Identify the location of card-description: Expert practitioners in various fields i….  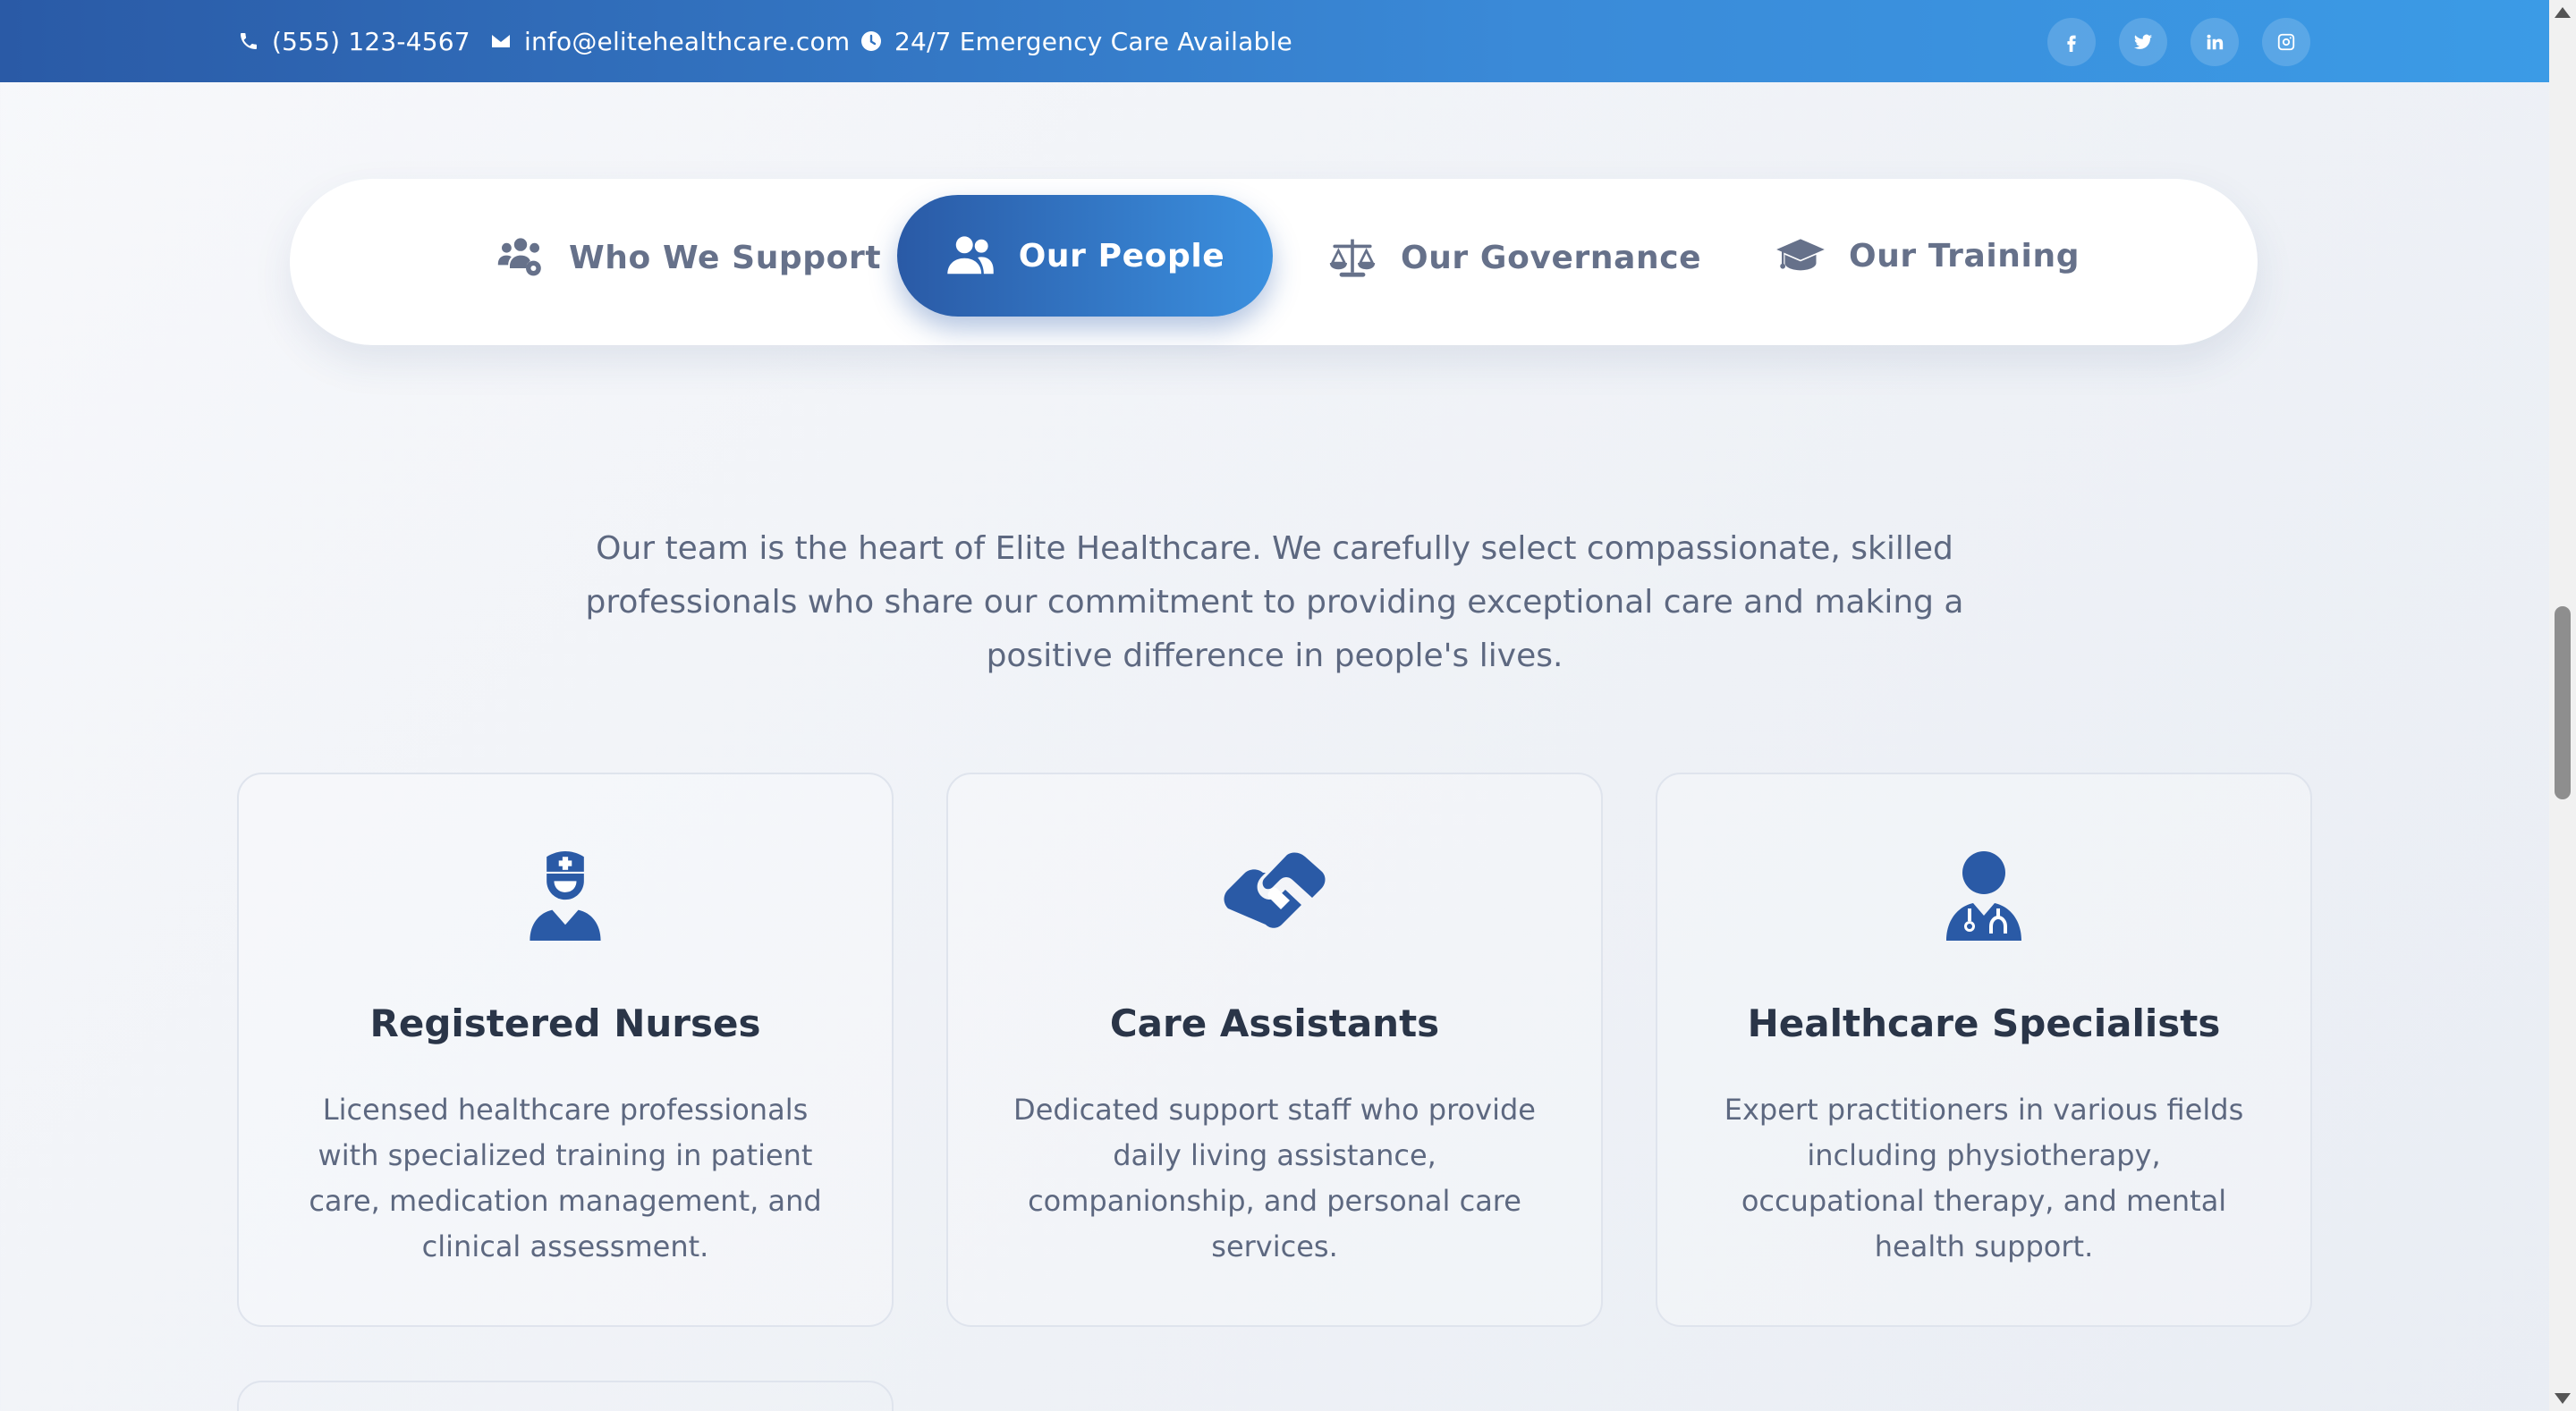
(1984, 1178).